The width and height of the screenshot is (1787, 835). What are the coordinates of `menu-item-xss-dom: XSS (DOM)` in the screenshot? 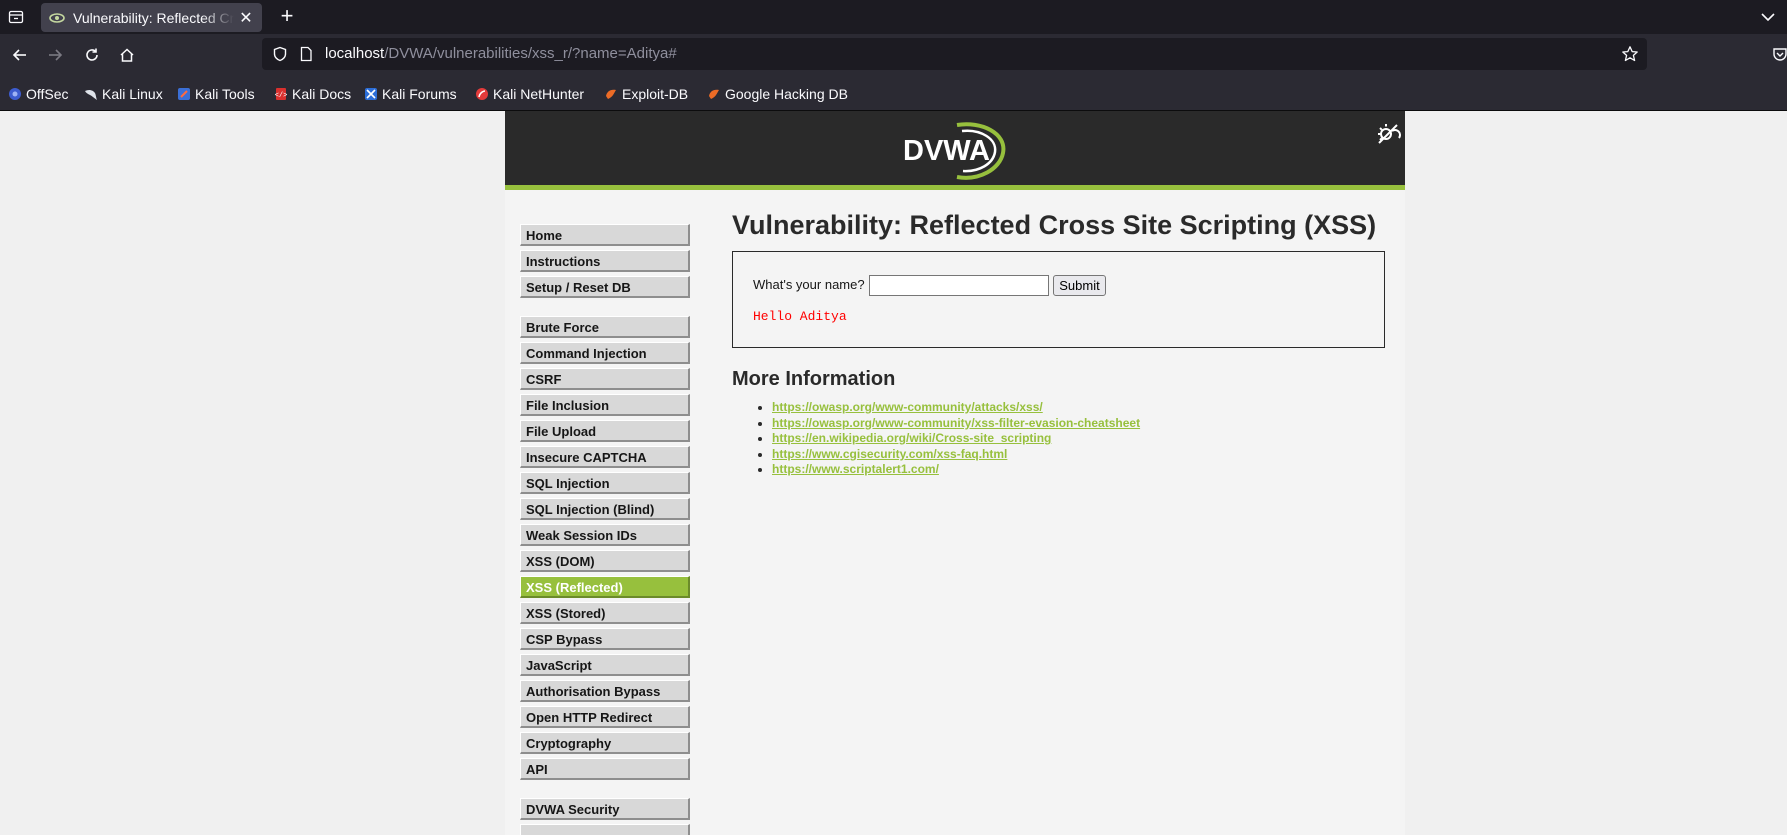 It's located at (605, 561).